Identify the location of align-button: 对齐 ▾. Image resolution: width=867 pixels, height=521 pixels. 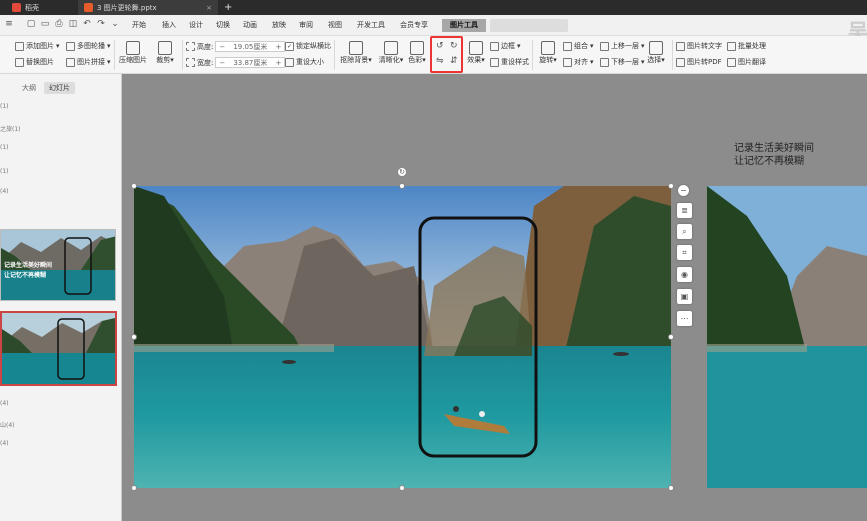
(578, 62).